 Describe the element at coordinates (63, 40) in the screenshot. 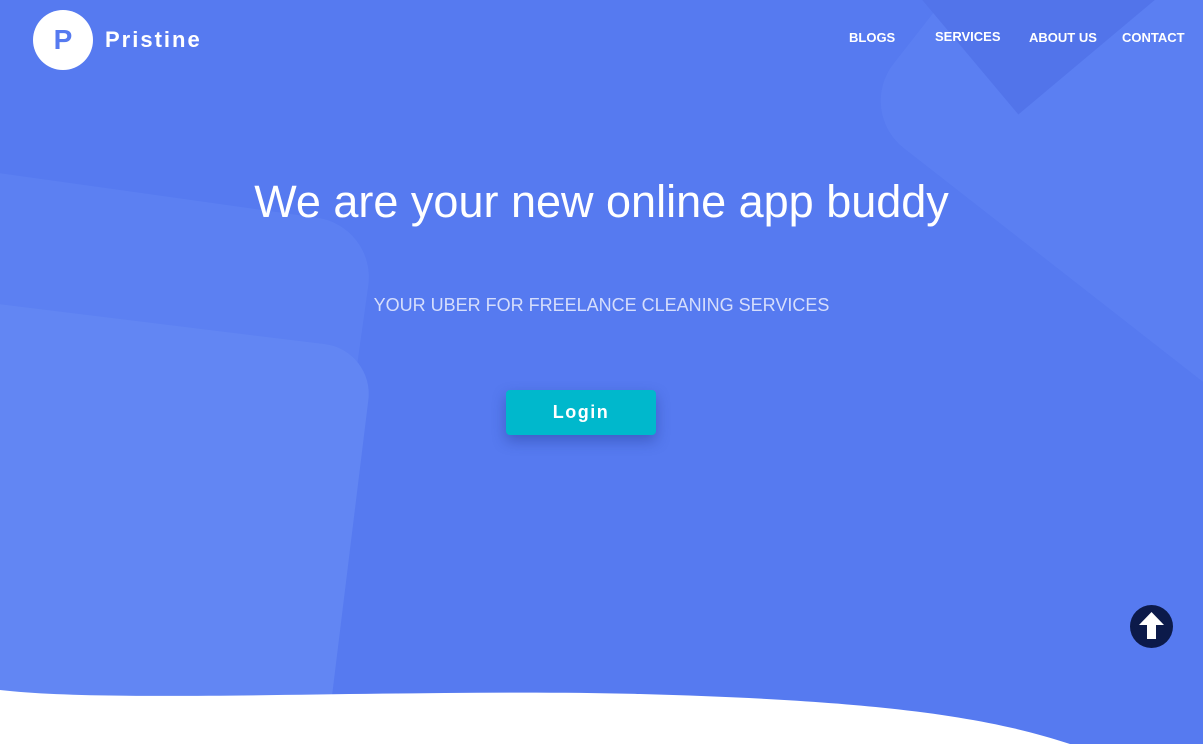

I see `logo-mark: P` at that location.